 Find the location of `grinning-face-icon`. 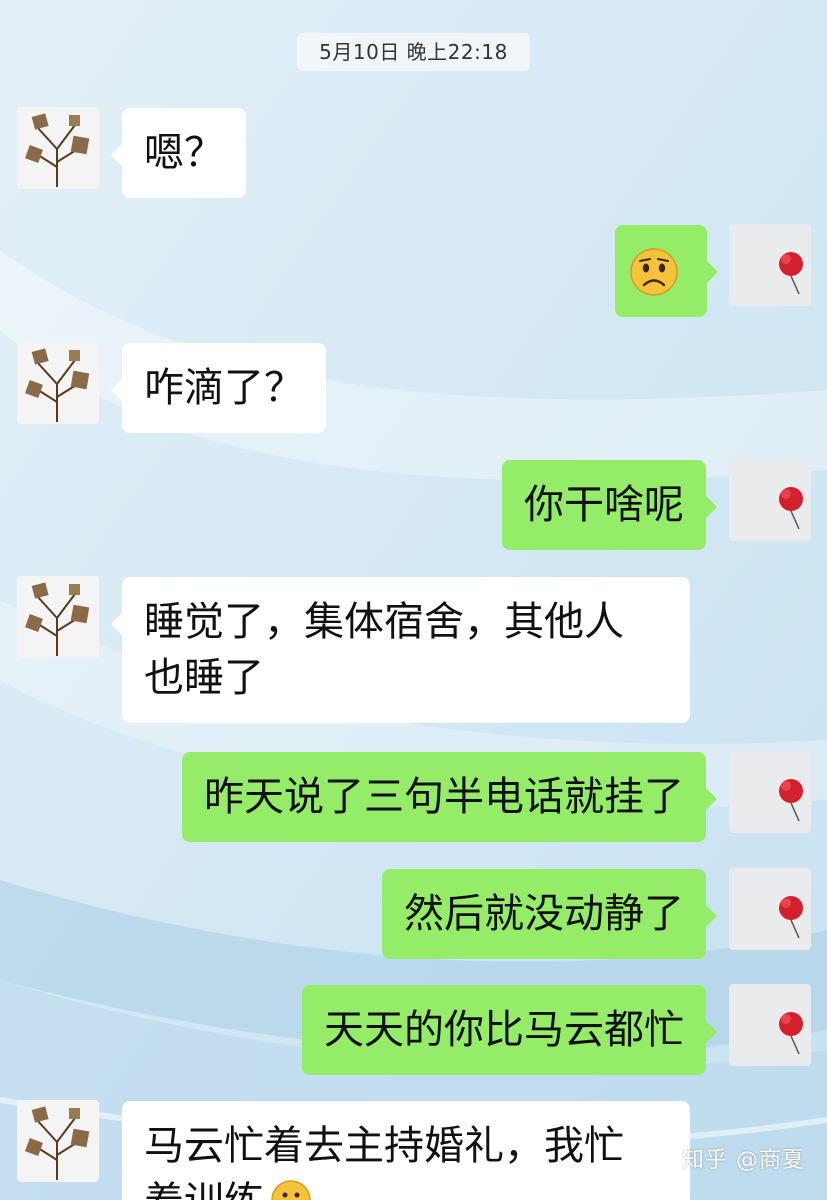

grinning-face-icon is located at coordinates (291, 1190).